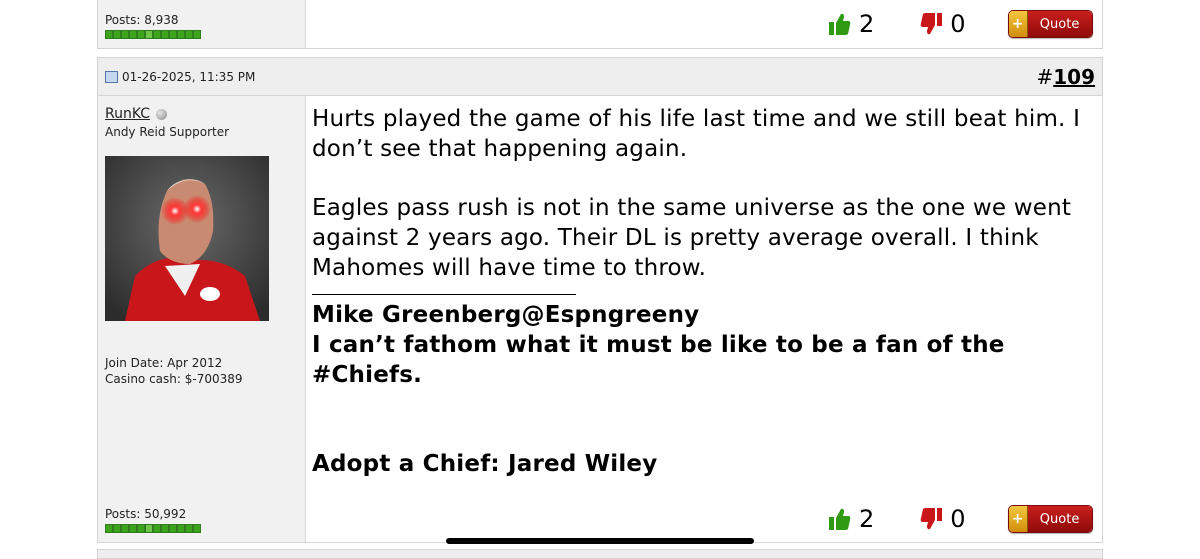 This screenshot has width=1200, height=559. Describe the element at coordinates (164, 363) in the screenshot. I see `join-date: Join Date: Apr 2012` at that location.